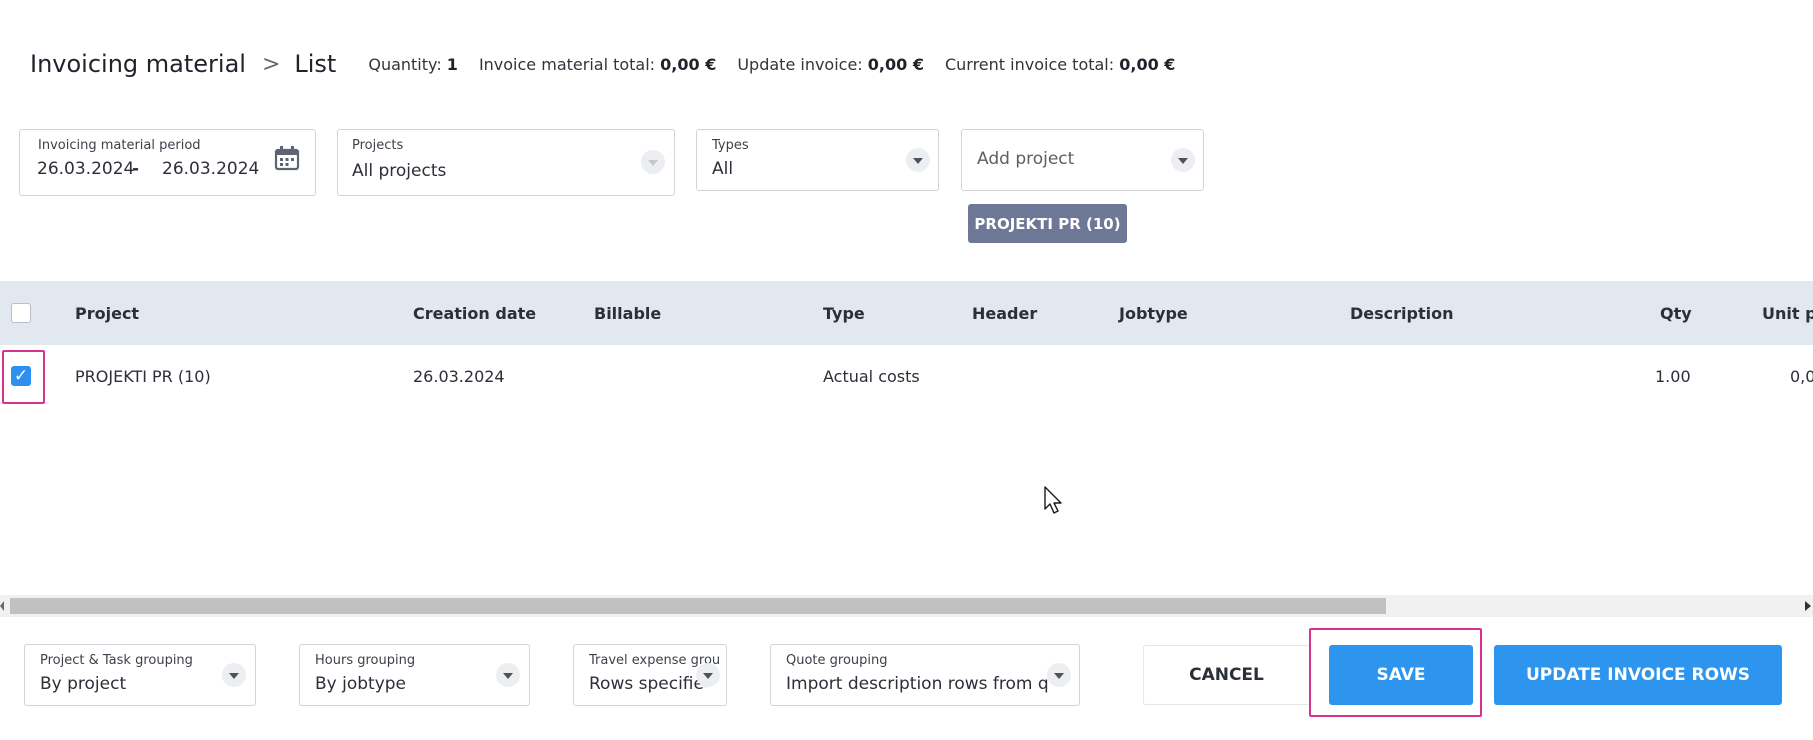 The image size is (1813, 740). Describe the element at coordinates (107, 313) in the screenshot. I see `column-project: Project` at that location.